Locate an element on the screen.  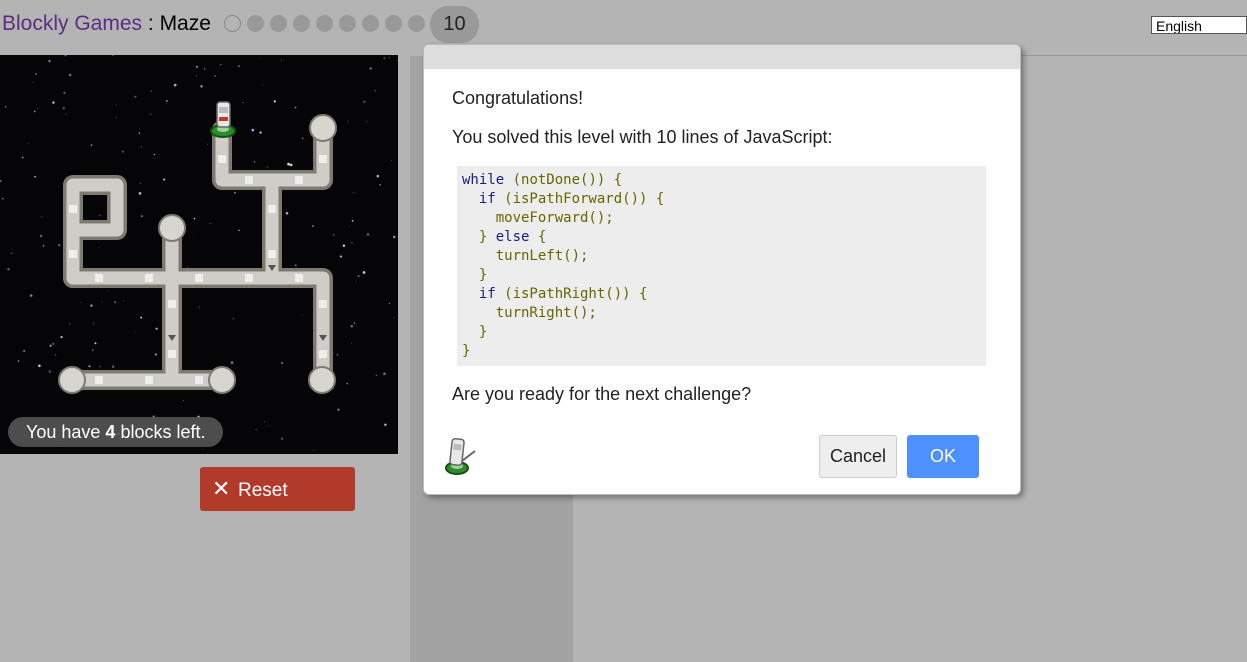
level-6-dot is located at coordinates (347, 23).